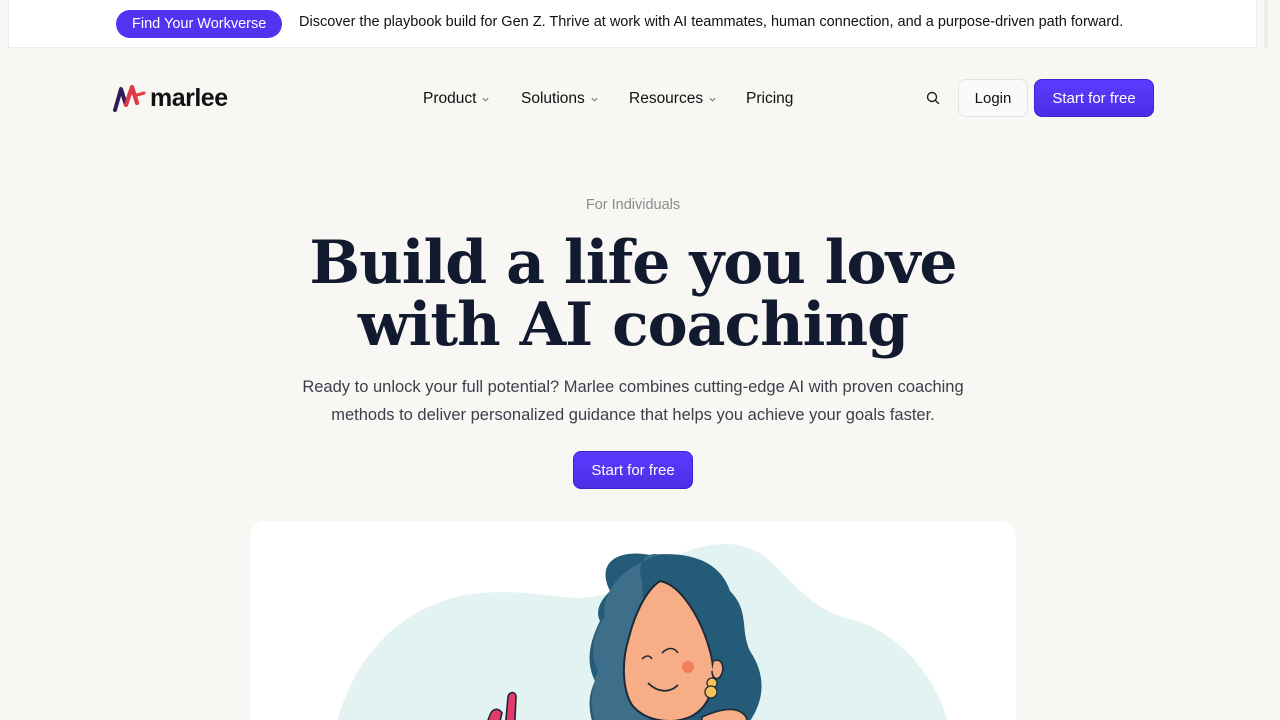  What do you see at coordinates (199, 24) in the screenshot?
I see `find-your-workverse-button: Find Your Workverse` at bounding box center [199, 24].